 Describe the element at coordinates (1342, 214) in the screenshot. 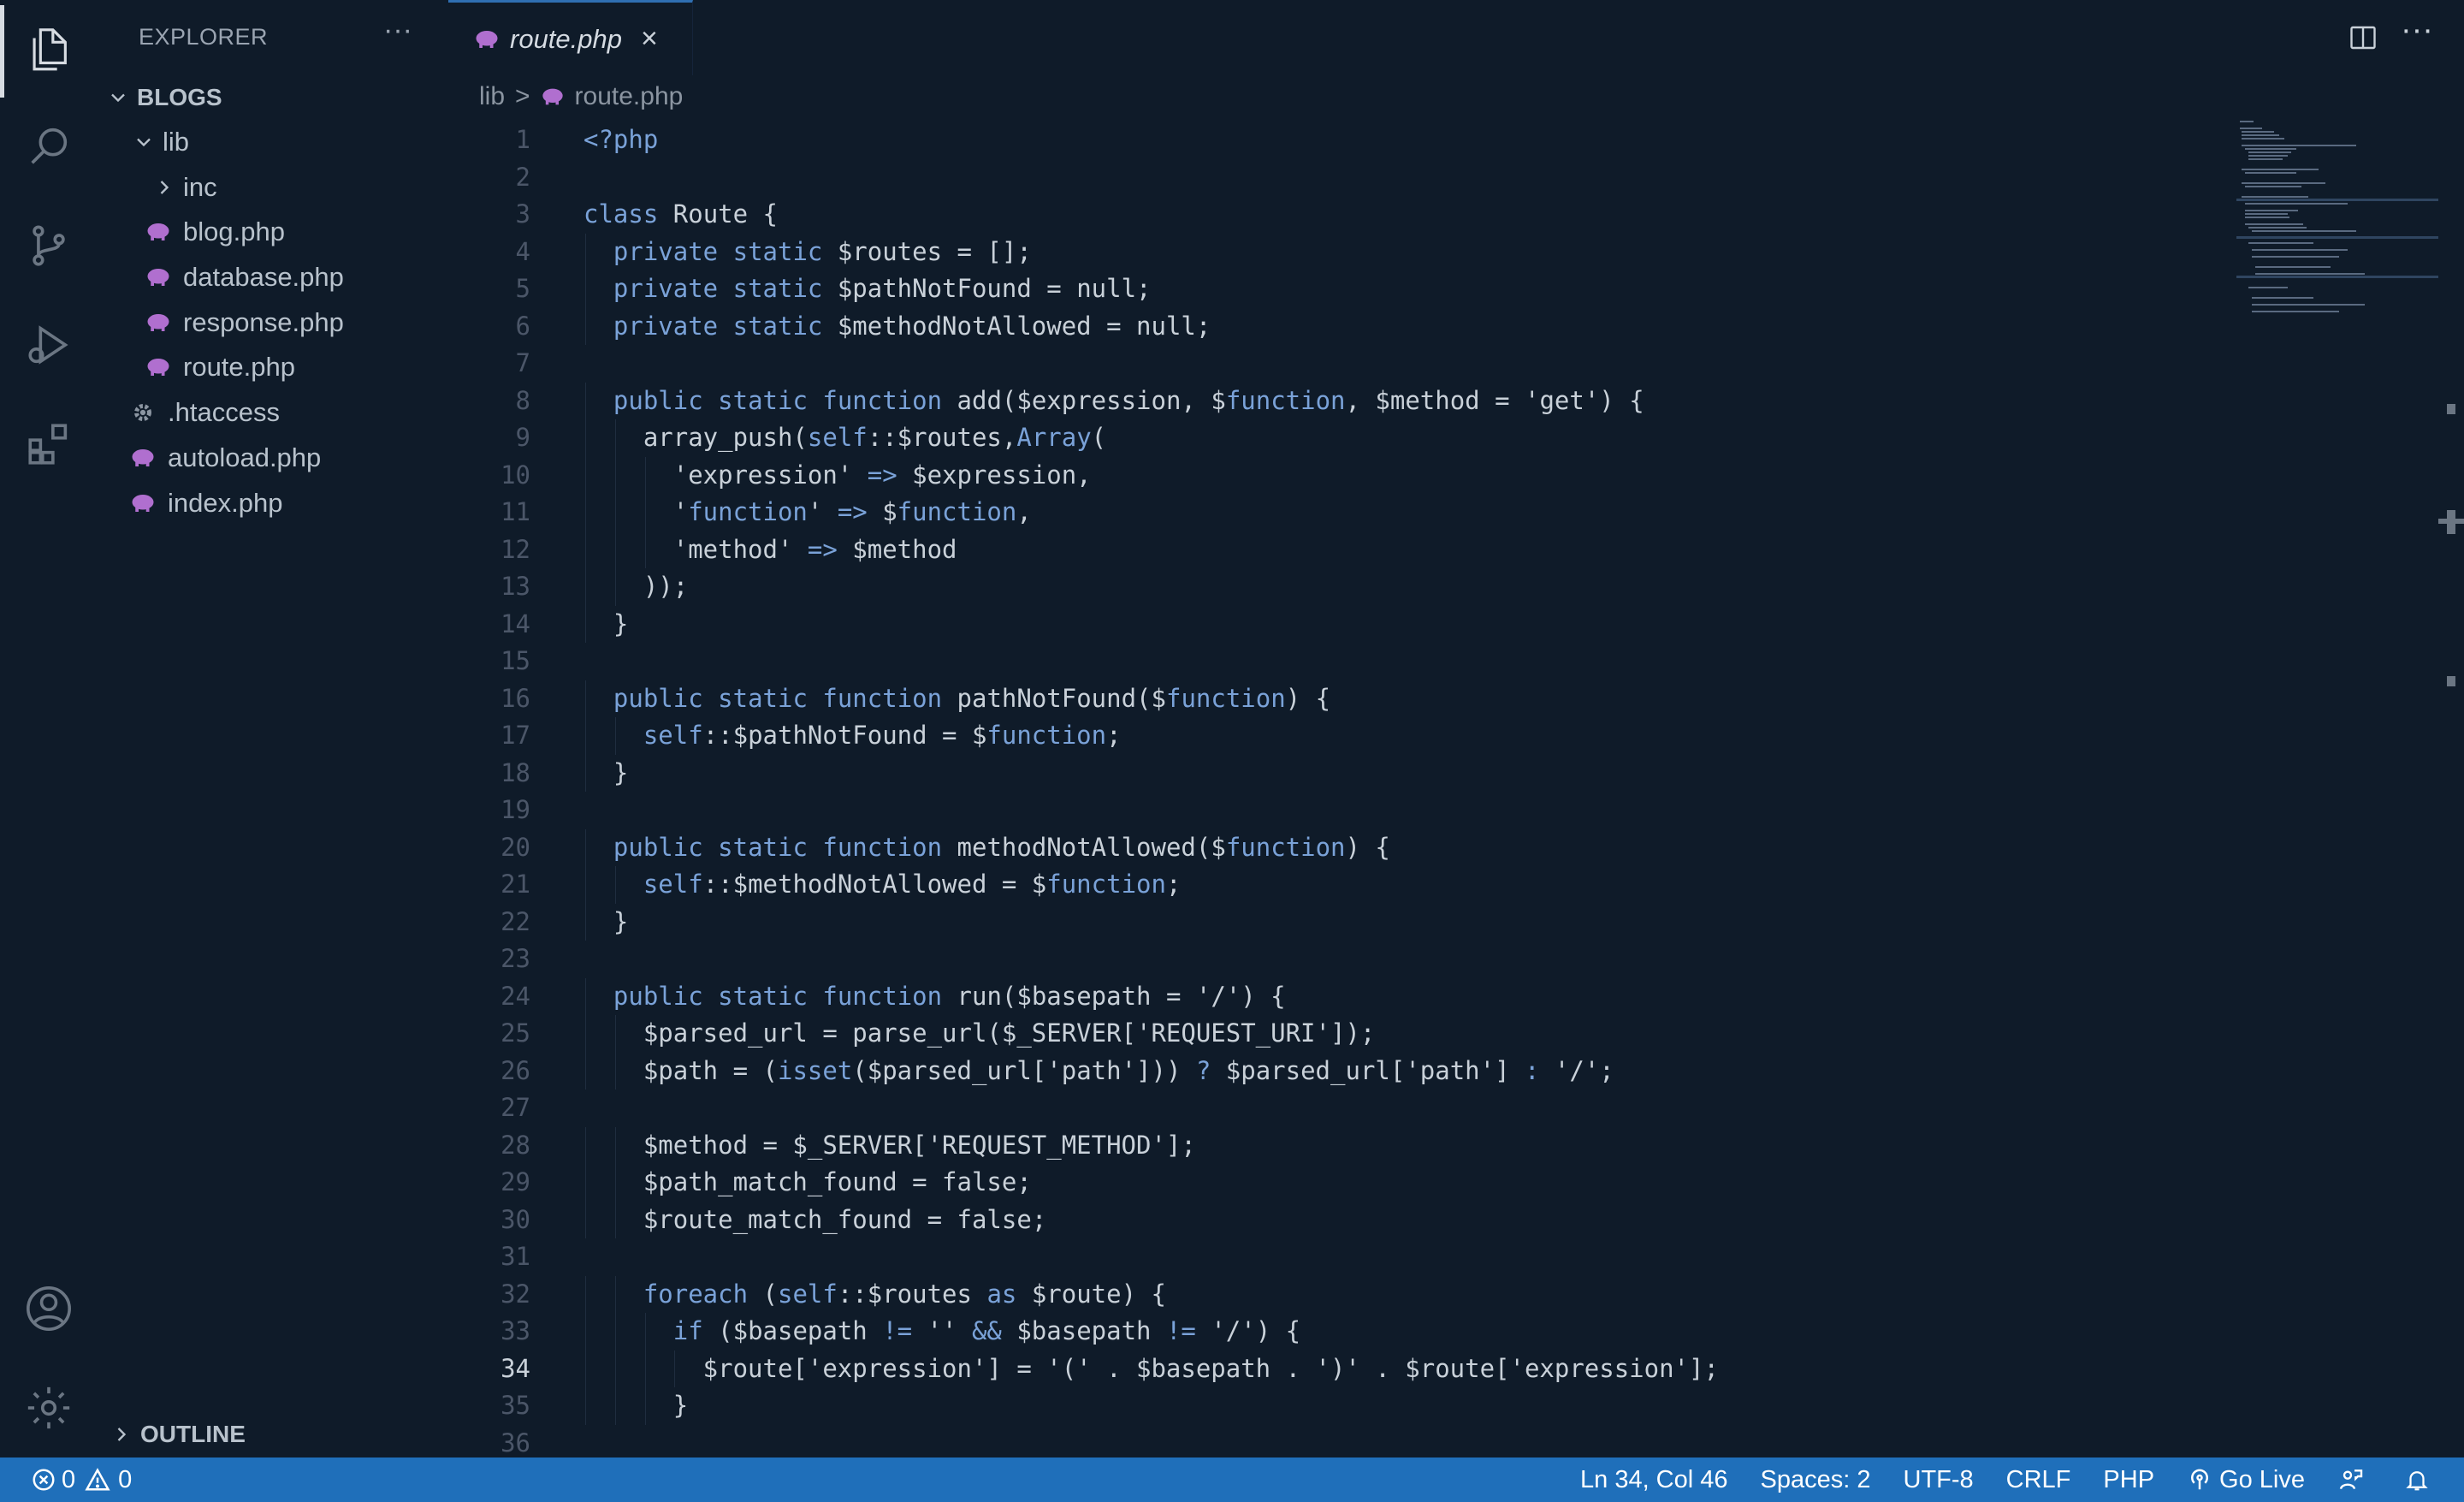

I see `code-line: 3 class Route {` at that location.